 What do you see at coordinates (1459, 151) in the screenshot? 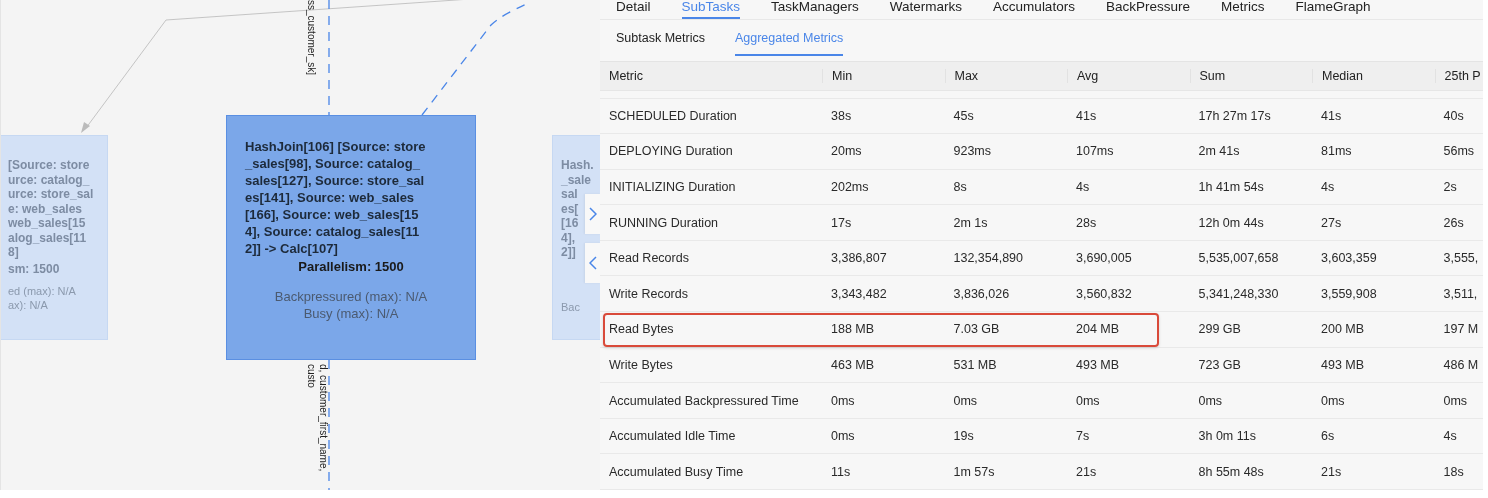
I see `table-cell-text: 56ms` at bounding box center [1459, 151].